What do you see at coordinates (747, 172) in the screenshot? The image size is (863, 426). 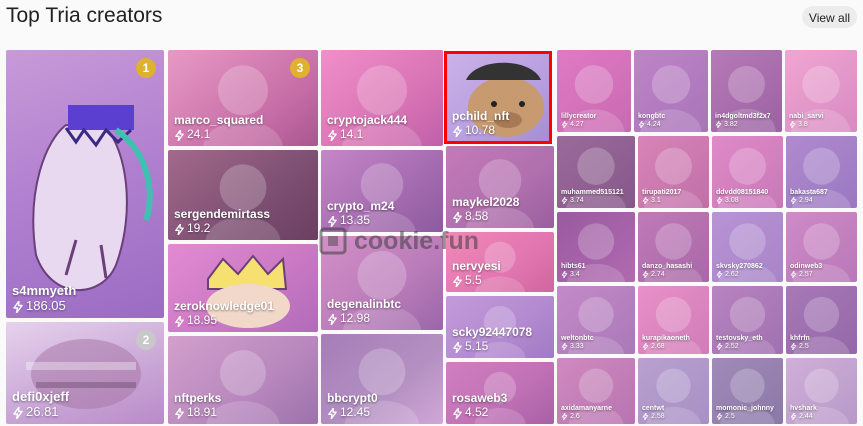 I see `creator-tile: ddvdd08151840 3.08` at bounding box center [747, 172].